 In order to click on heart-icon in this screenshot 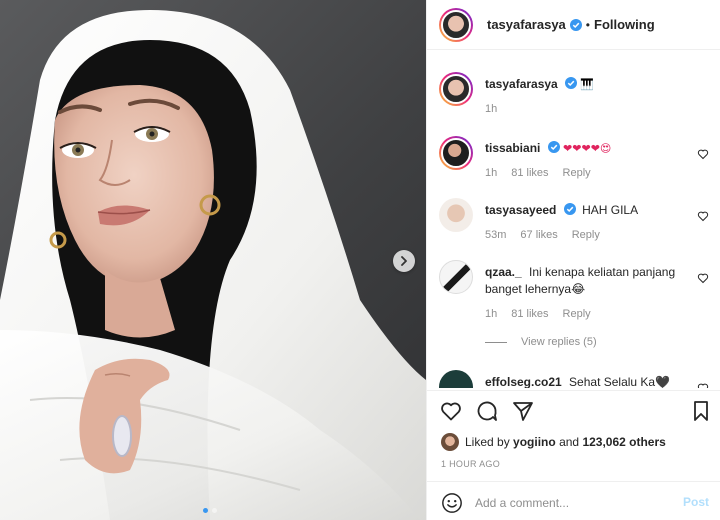, I will do `click(451, 411)`.